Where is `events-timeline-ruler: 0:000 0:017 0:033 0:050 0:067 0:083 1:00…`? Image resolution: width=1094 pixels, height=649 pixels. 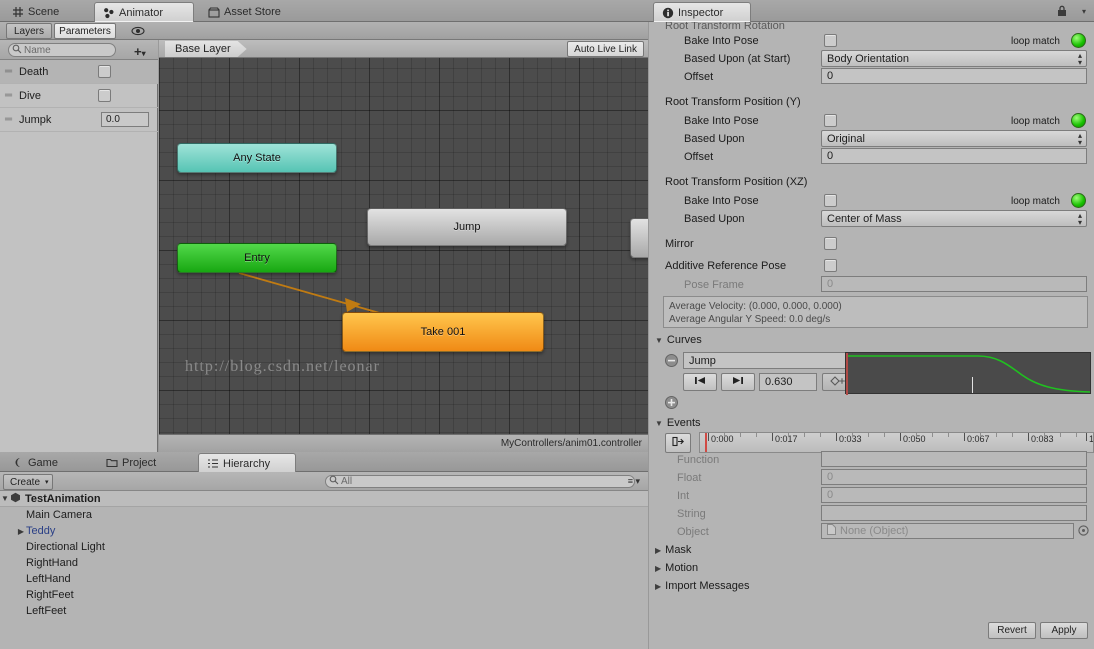
events-timeline-ruler: 0:000 0:017 0:033 0:050 0:067 0:083 1:00… is located at coordinates (896, 442).